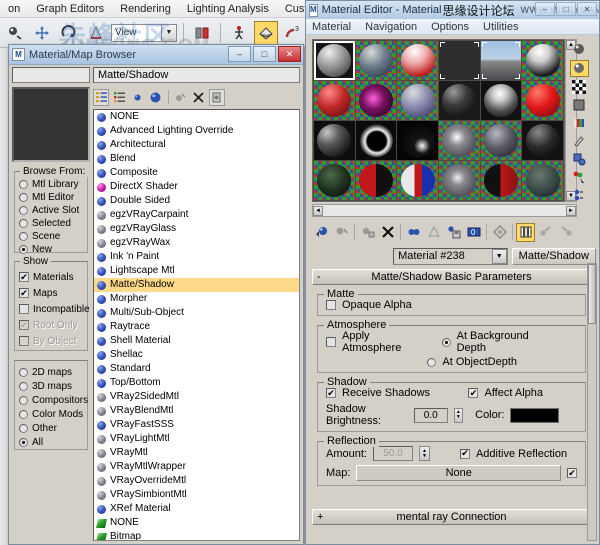  I want to click on rollout-header: - Matte/Shadow Basic Parameters, so click(451, 277).